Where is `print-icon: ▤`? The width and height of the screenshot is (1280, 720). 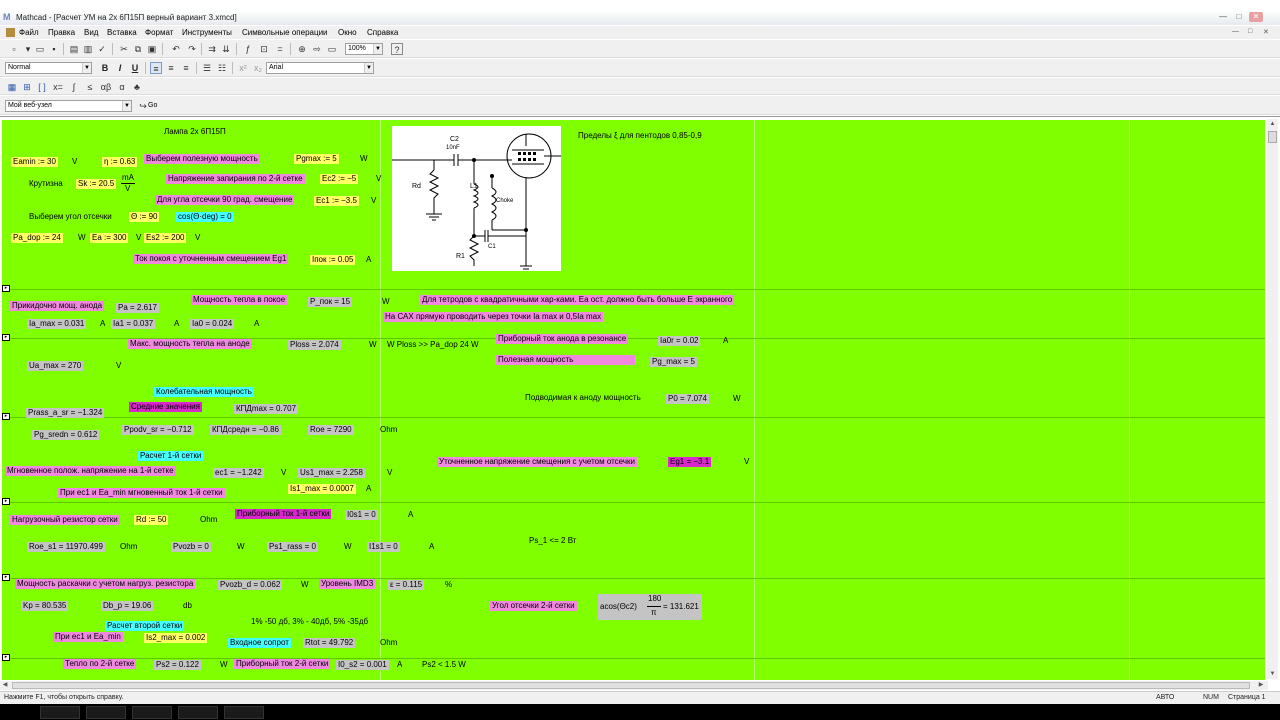 print-icon: ▤ is located at coordinates (74, 49).